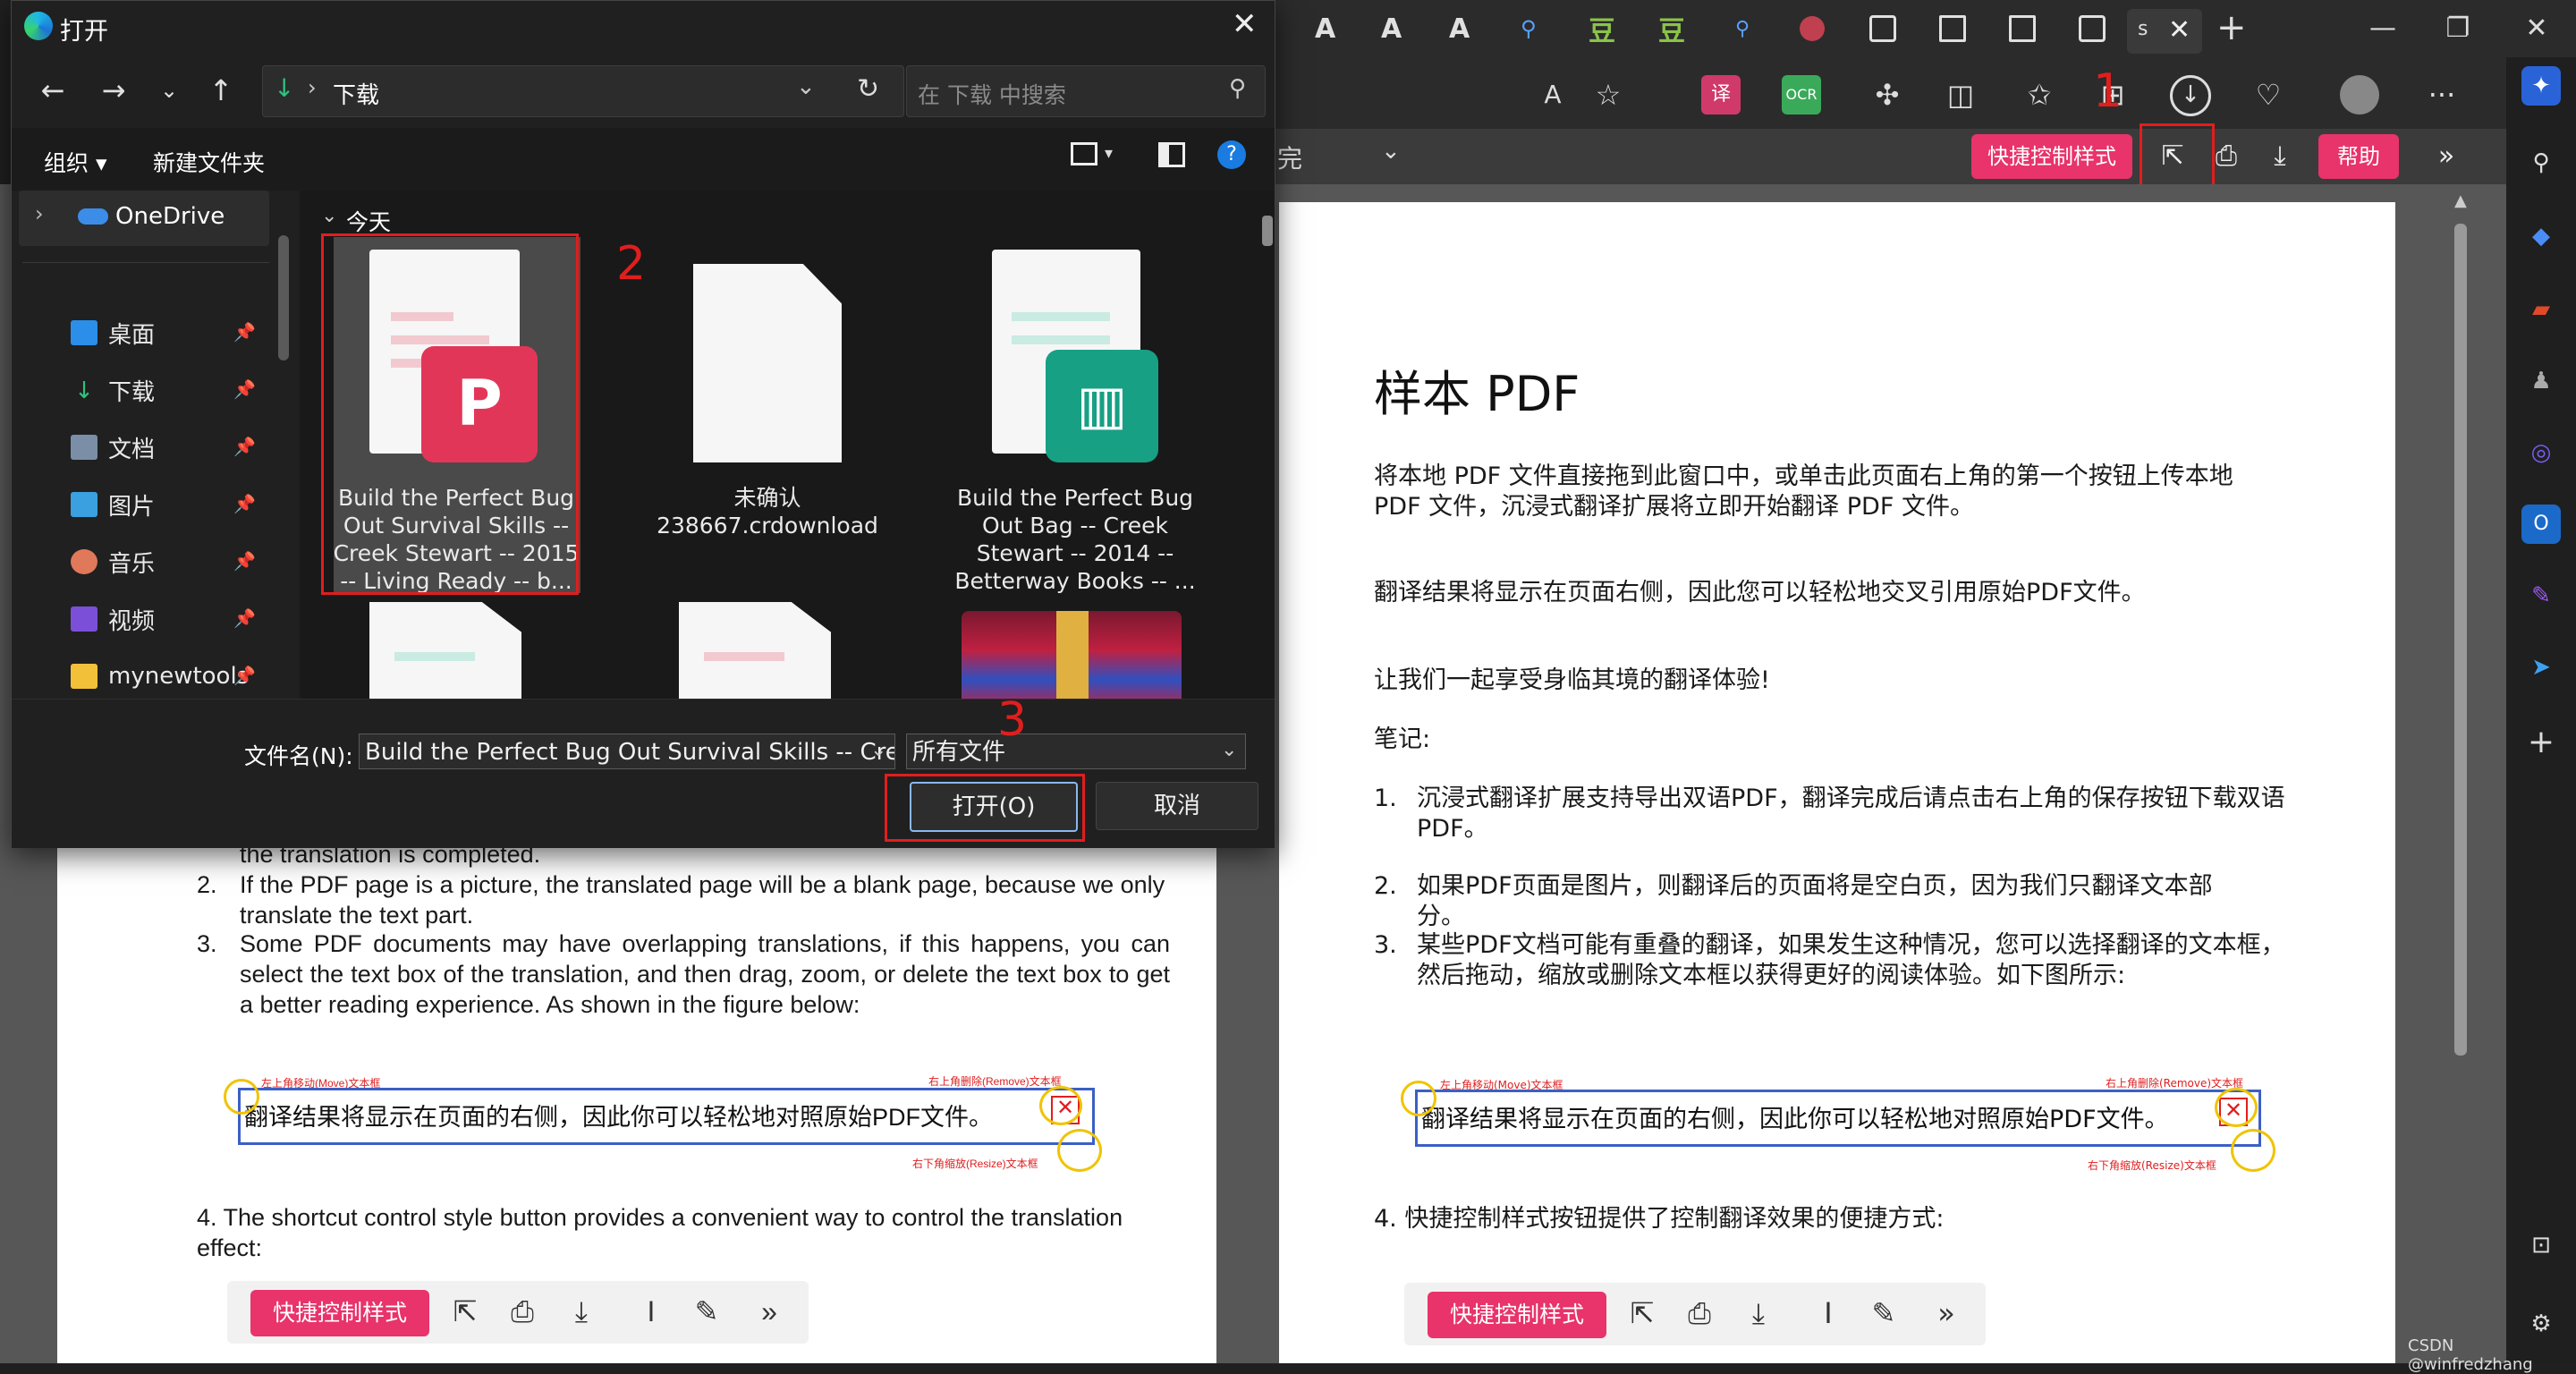  Describe the element at coordinates (1887, 94) in the screenshot. I see `extensions-puzzle-icon: ✣` at that location.